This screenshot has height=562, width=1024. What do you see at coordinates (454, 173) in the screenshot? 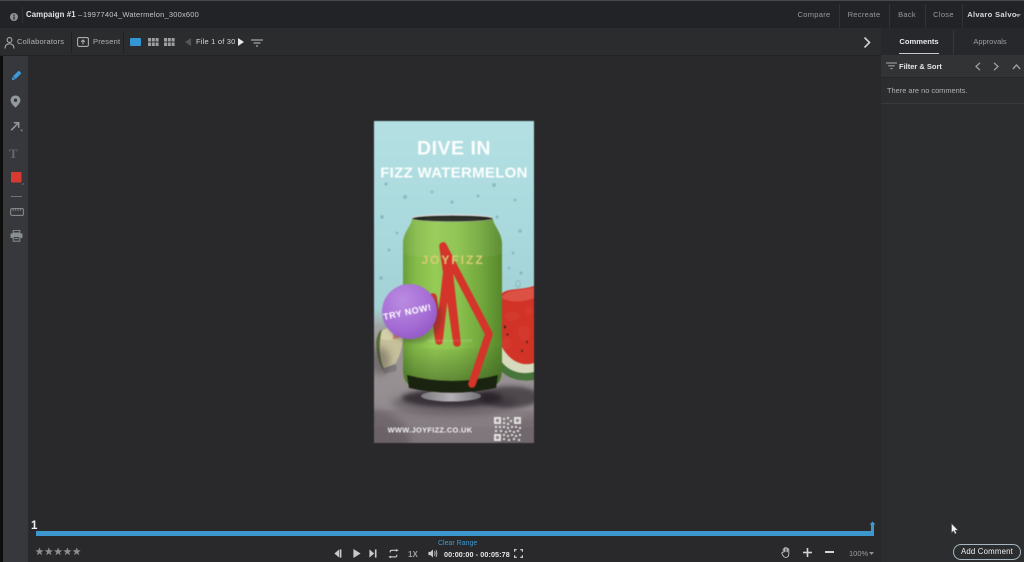
I see `svg-text: FIZZ WATERMELON` at bounding box center [454, 173].